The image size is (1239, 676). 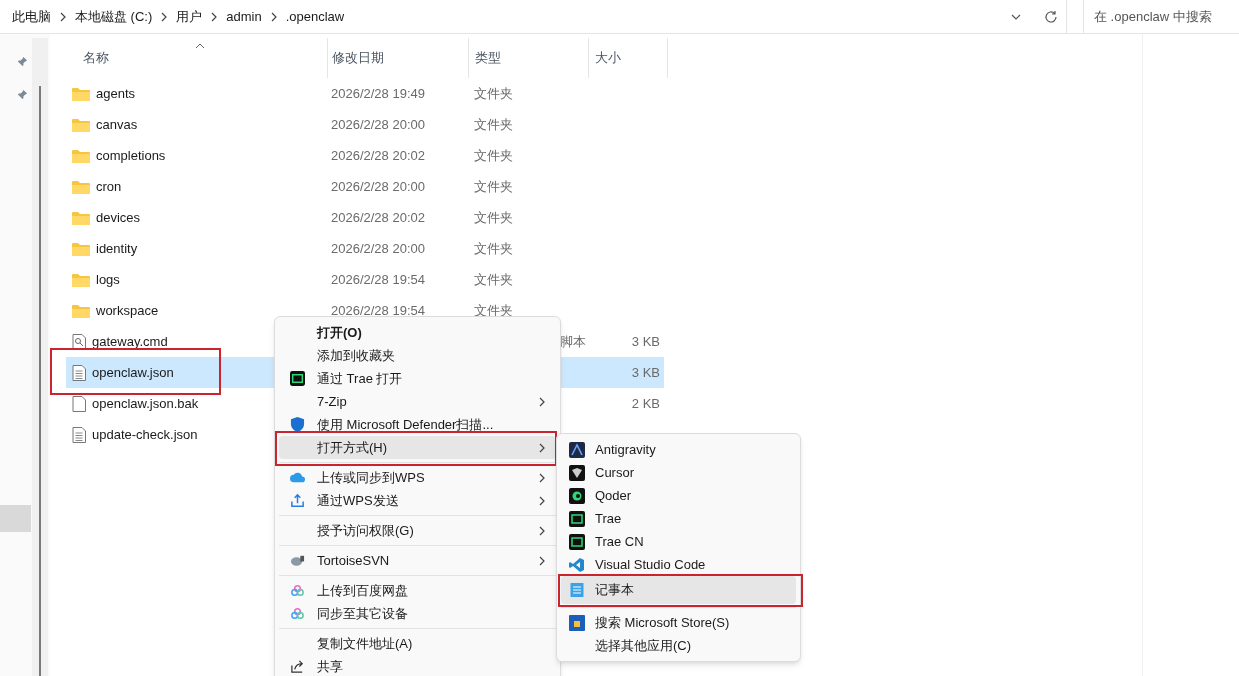 I want to click on file-name: openclaw.json.bak, so click(x=145, y=403).